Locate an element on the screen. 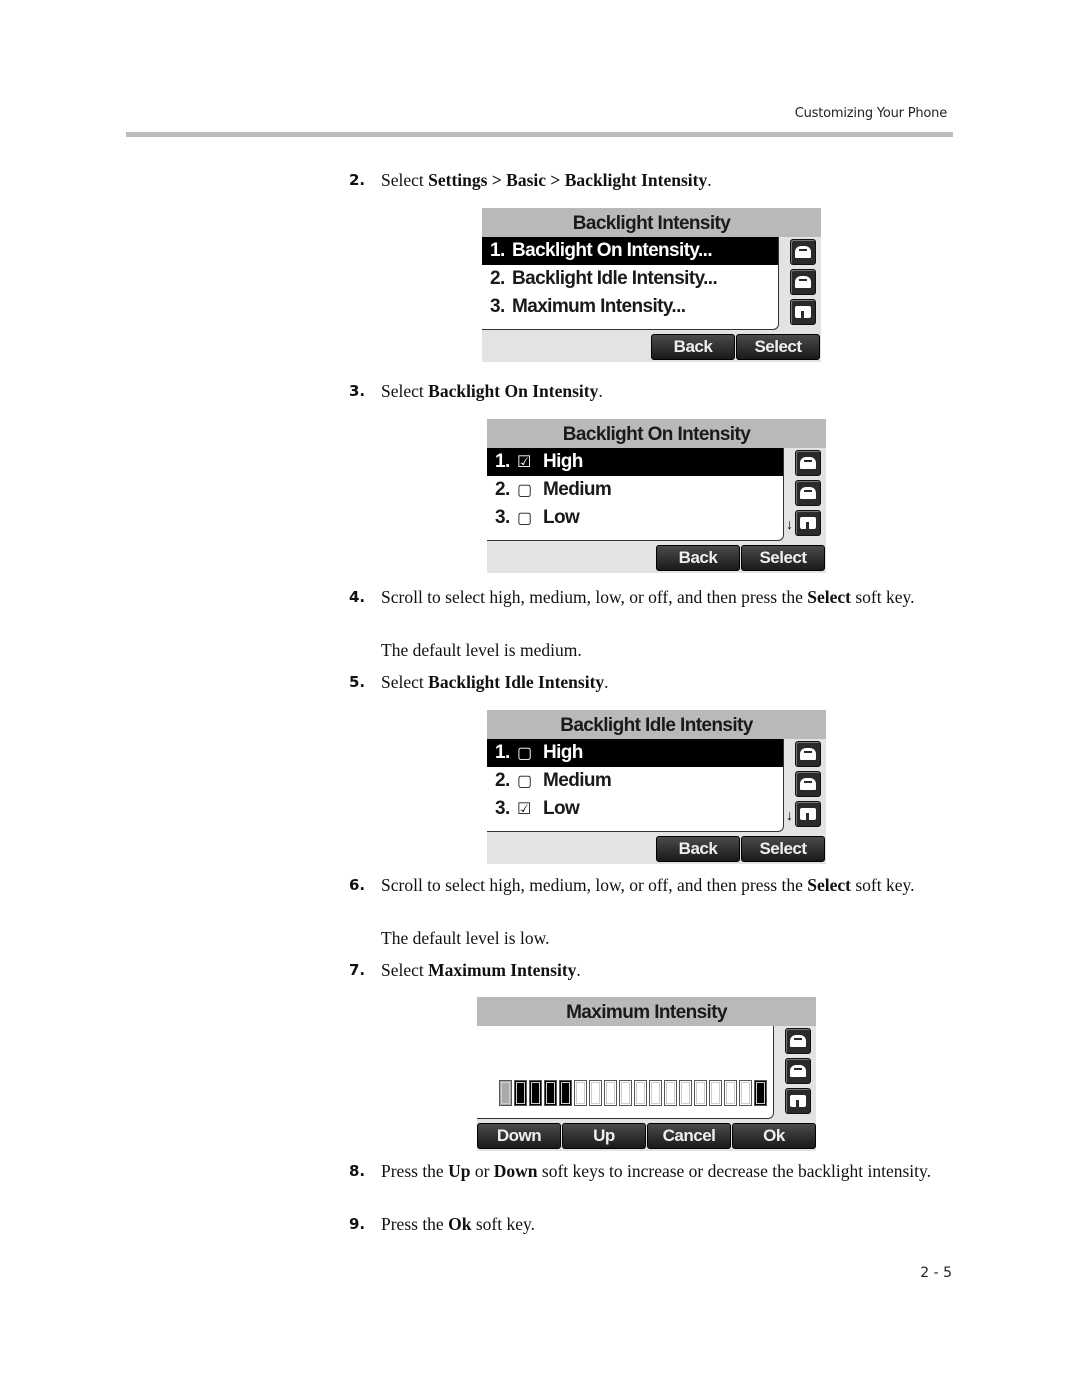 The image size is (1080, 1397). text-run: soft key. is located at coordinates (503, 1224).